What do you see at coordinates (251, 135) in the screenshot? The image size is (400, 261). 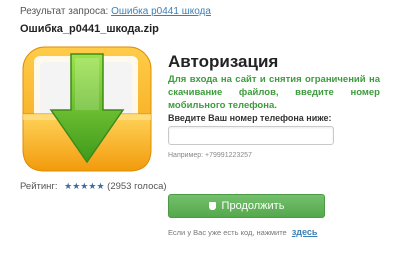 I see `phone-input` at bounding box center [251, 135].